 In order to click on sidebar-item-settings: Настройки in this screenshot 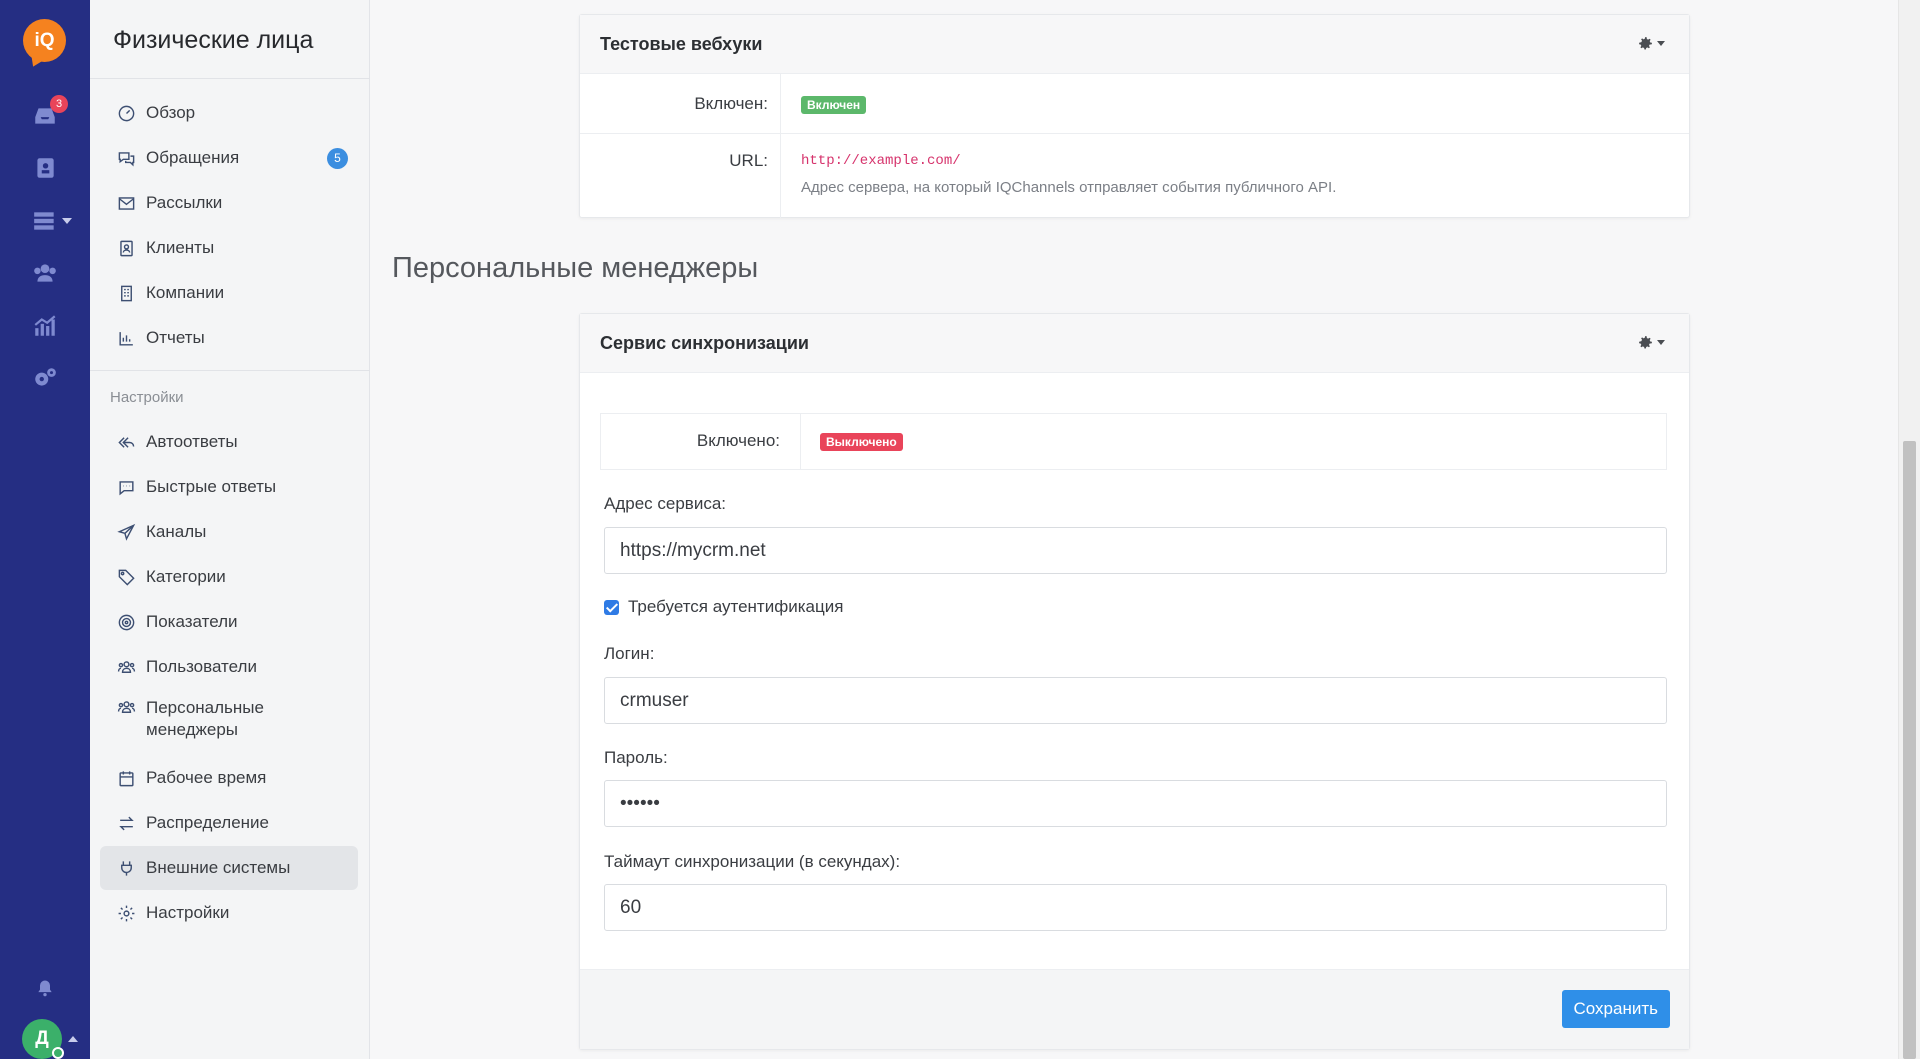, I will do `click(229, 913)`.